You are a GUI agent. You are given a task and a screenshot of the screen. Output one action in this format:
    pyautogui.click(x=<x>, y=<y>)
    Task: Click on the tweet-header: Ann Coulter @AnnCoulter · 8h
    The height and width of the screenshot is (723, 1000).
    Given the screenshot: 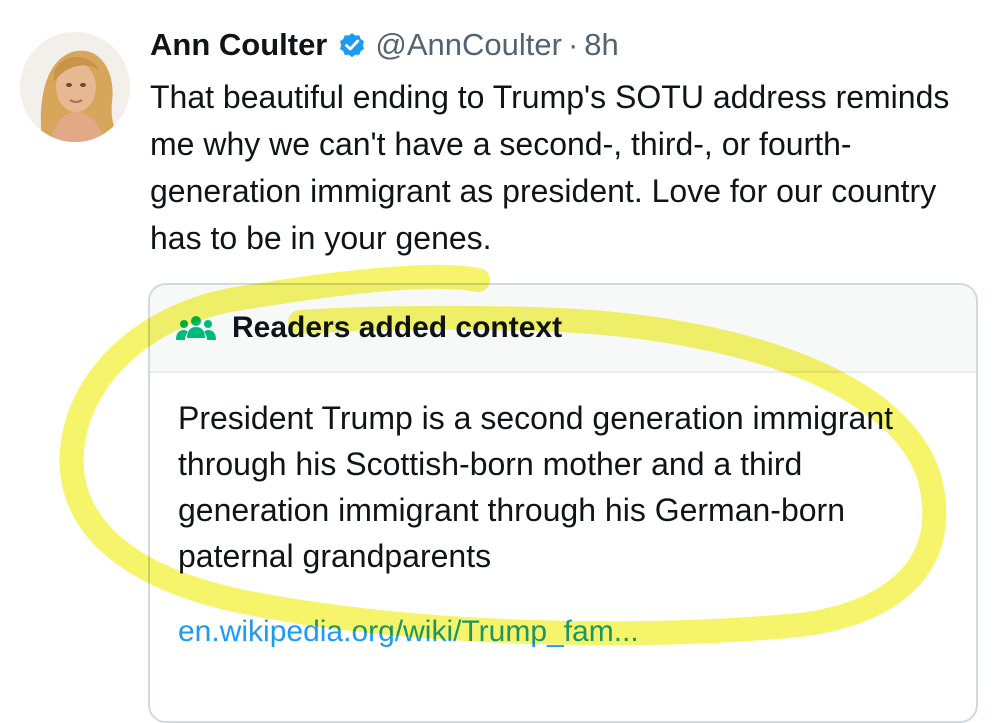 What is the action you would take?
    pyautogui.click(x=384, y=45)
    